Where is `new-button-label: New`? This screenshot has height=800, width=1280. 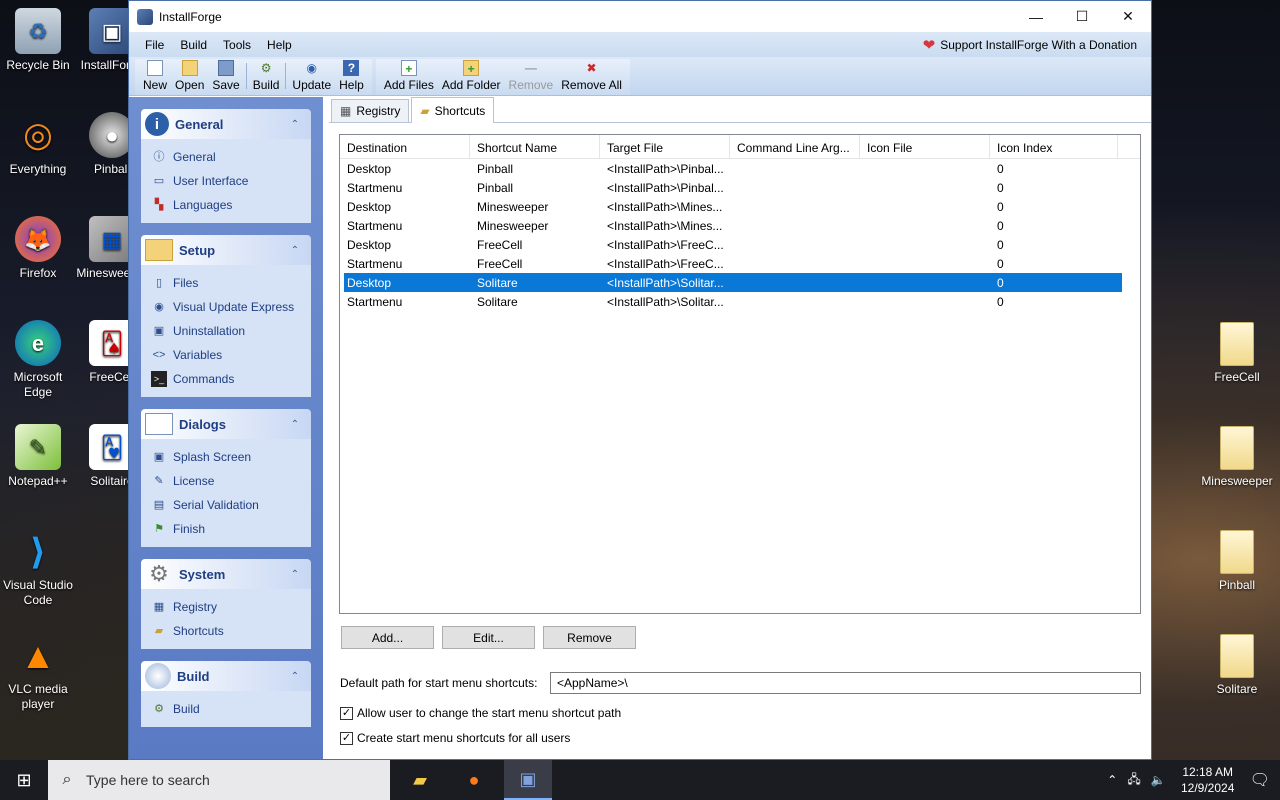 new-button-label: New is located at coordinates (155, 85).